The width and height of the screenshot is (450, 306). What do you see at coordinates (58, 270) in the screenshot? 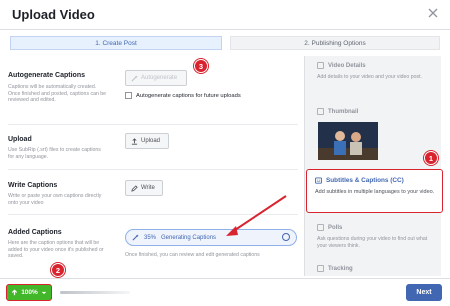
I see `annotation-marker-2: 2` at bounding box center [58, 270].